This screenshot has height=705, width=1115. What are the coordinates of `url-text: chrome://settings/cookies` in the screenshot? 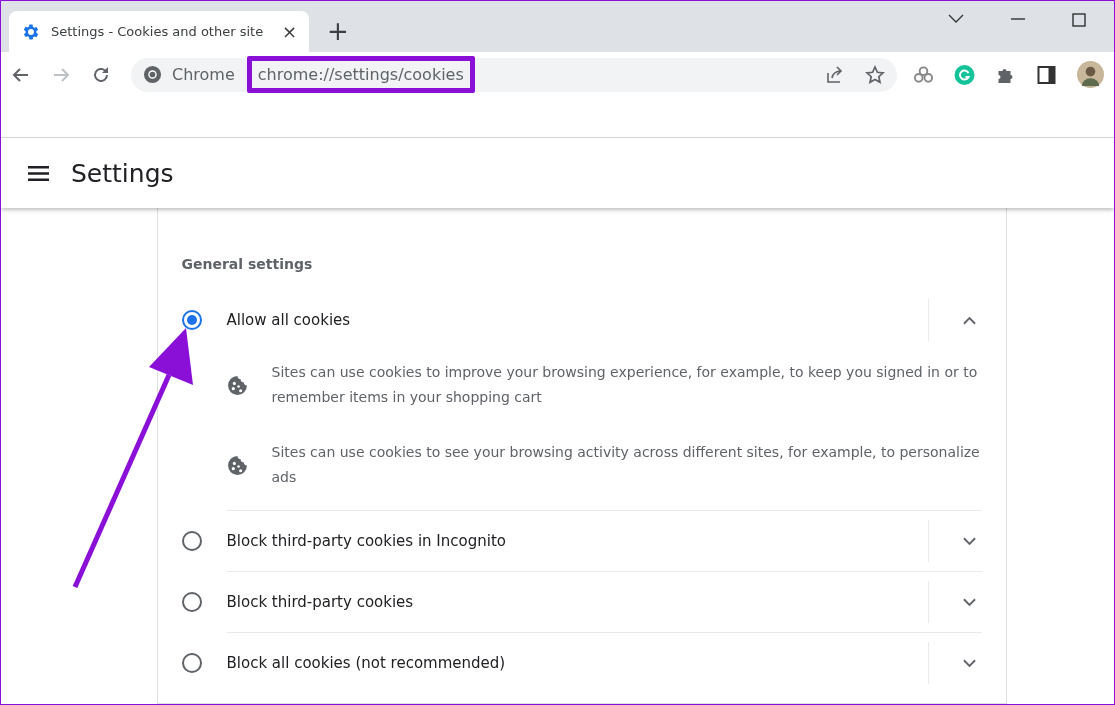 It's located at (360, 74).